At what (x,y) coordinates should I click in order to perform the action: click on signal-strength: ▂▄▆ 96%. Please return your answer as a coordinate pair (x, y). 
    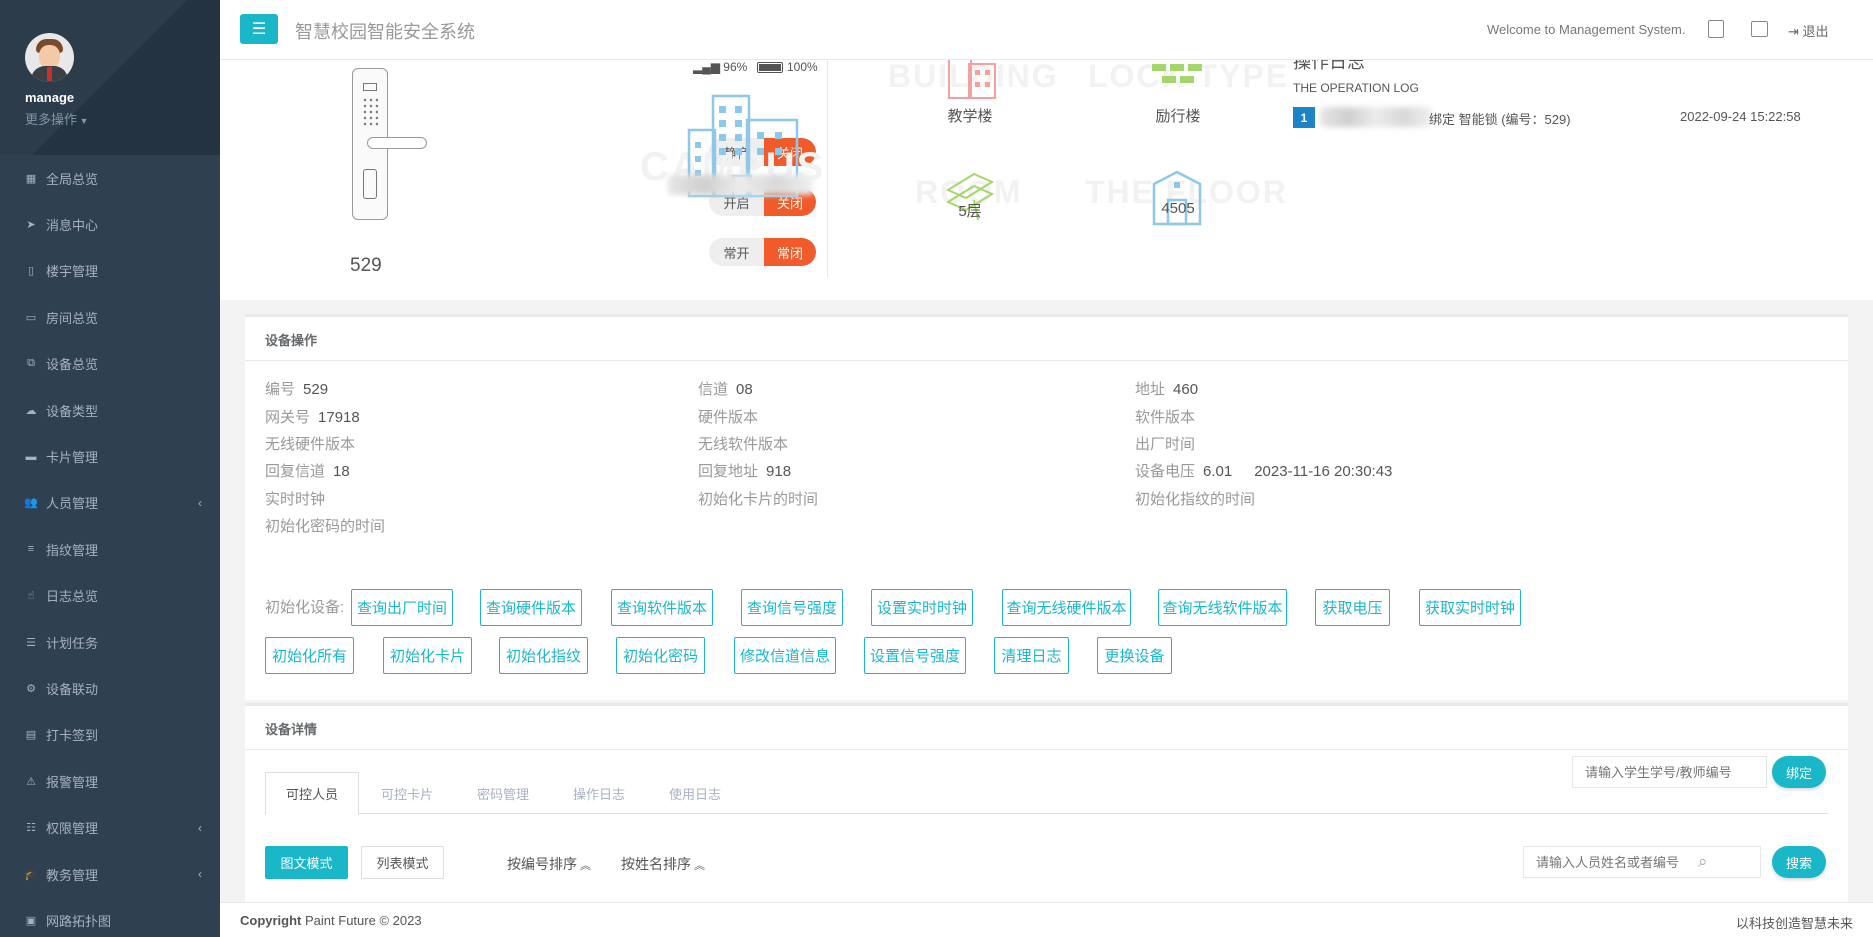
    Looking at the image, I should click on (720, 67).